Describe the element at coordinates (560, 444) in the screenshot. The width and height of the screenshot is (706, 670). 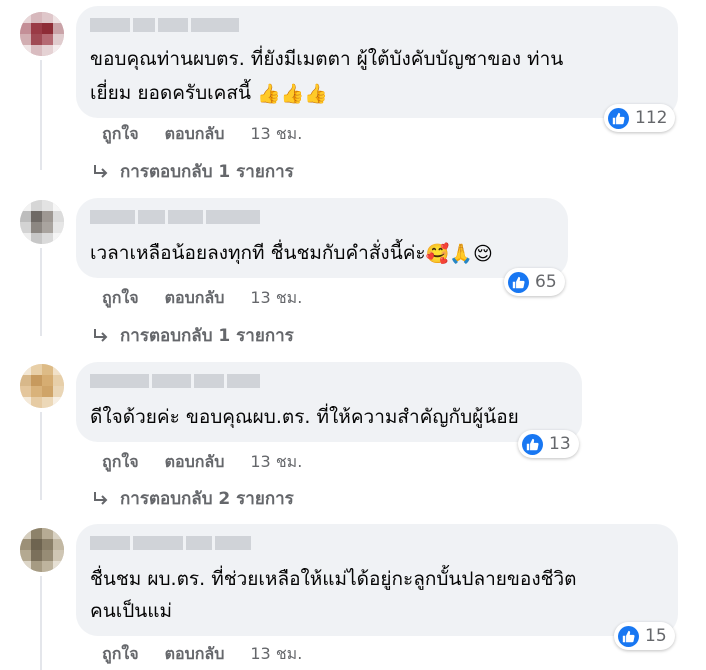
I see `reaction-number: 13` at that location.